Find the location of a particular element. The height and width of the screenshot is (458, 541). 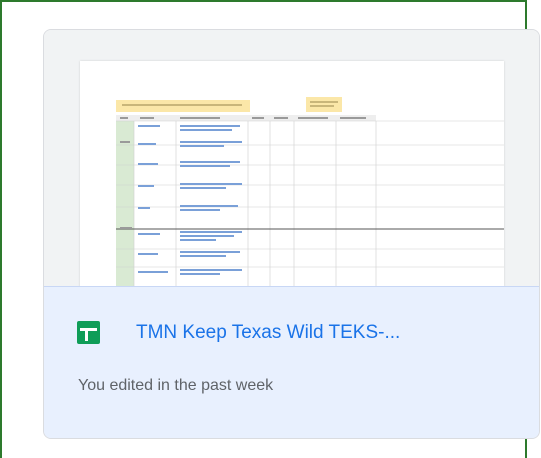

google-sheets-icon is located at coordinates (88, 332).